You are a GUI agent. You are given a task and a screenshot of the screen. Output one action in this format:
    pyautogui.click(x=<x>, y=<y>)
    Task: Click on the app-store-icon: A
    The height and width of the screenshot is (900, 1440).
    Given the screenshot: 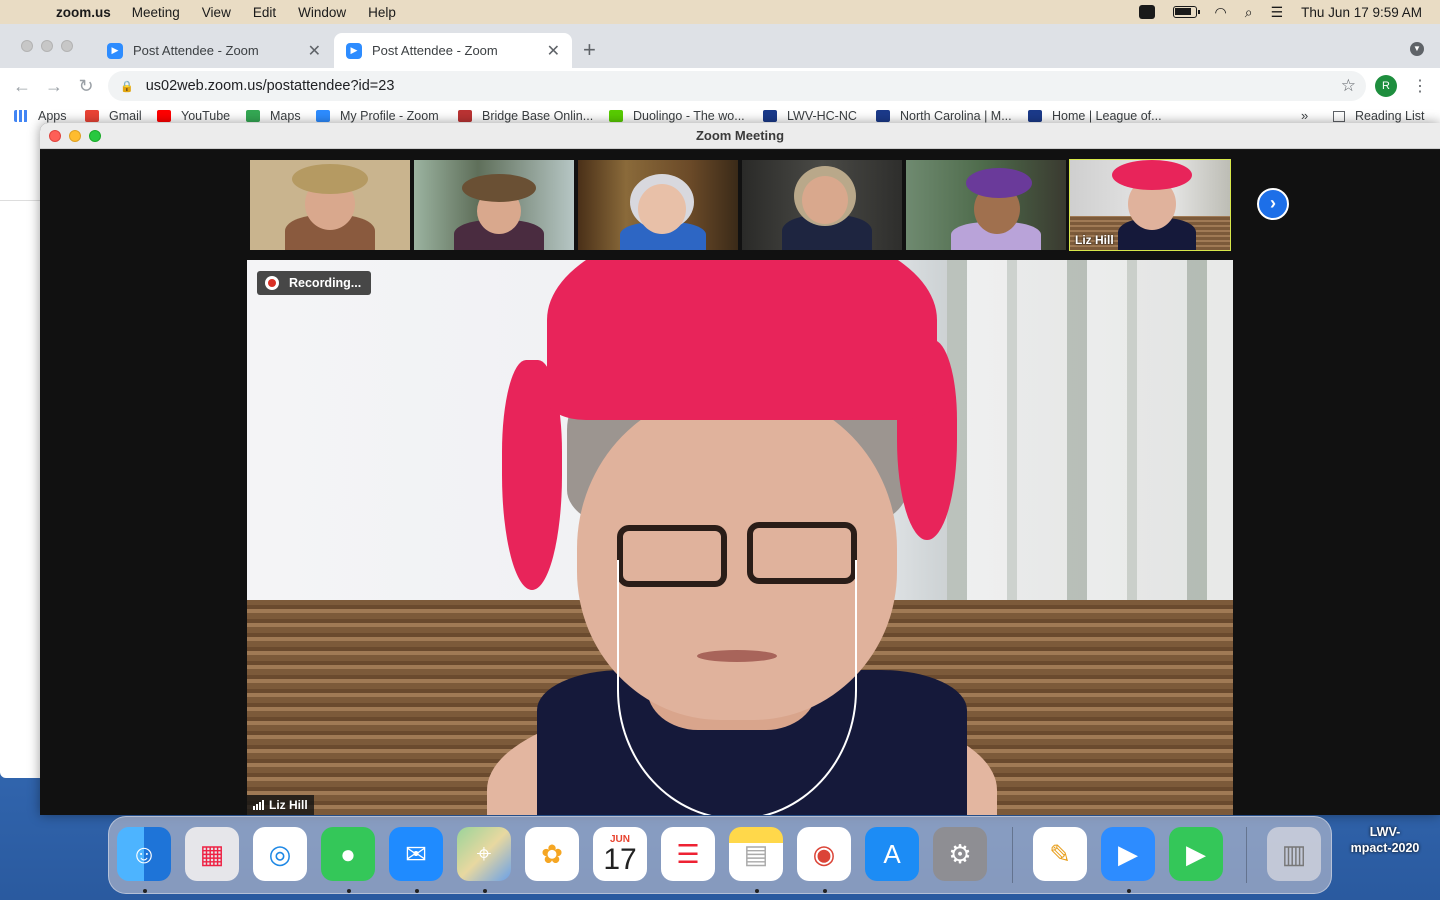 What is the action you would take?
    pyautogui.click(x=892, y=854)
    